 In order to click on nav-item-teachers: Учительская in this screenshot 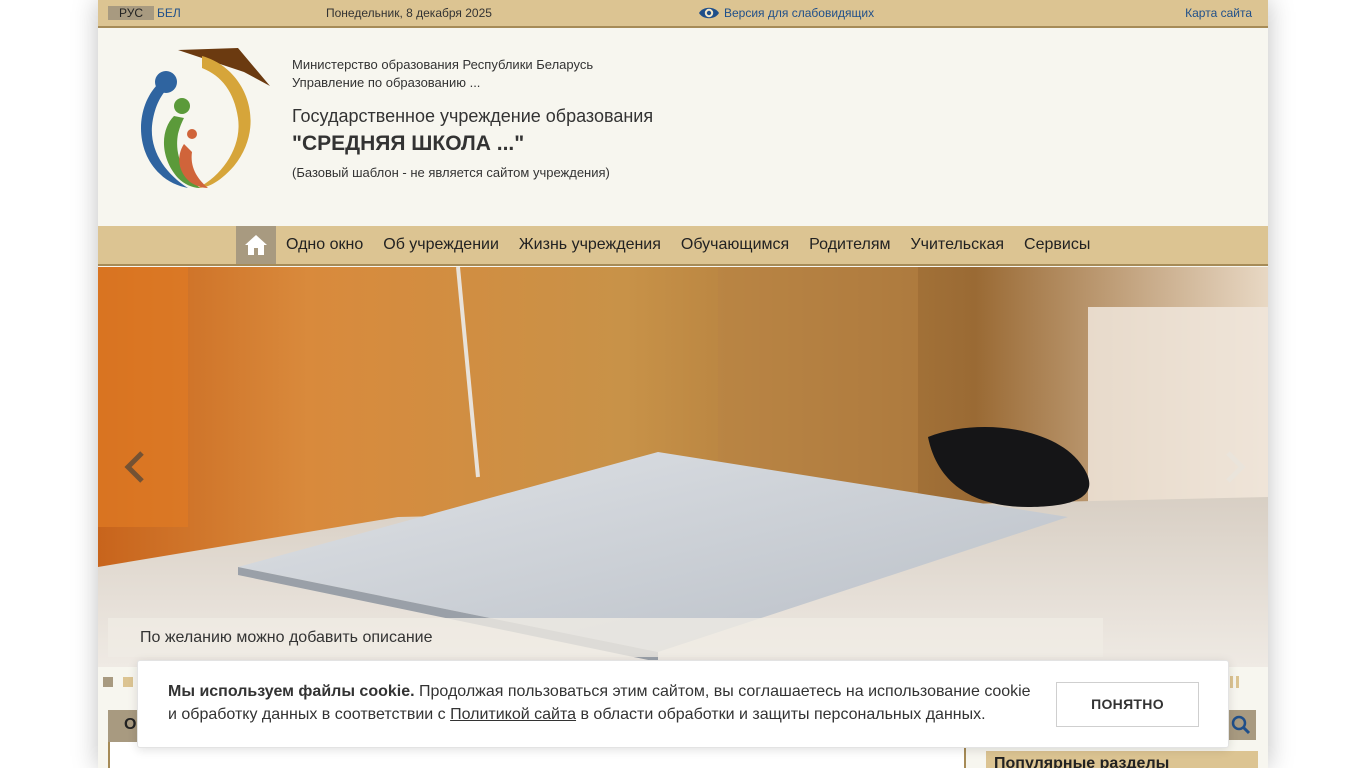, I will do `click(957, 245)`.